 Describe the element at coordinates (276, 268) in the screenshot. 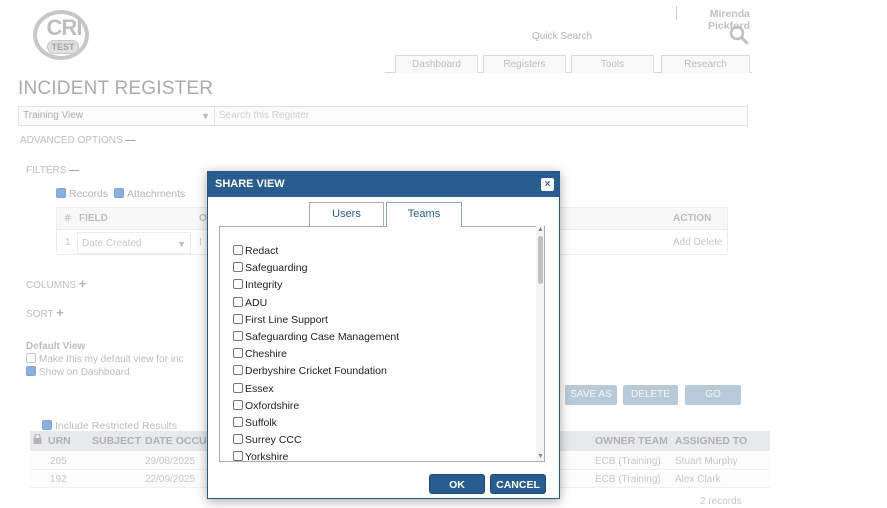

I see `team-label: Safeguarding` at that location.